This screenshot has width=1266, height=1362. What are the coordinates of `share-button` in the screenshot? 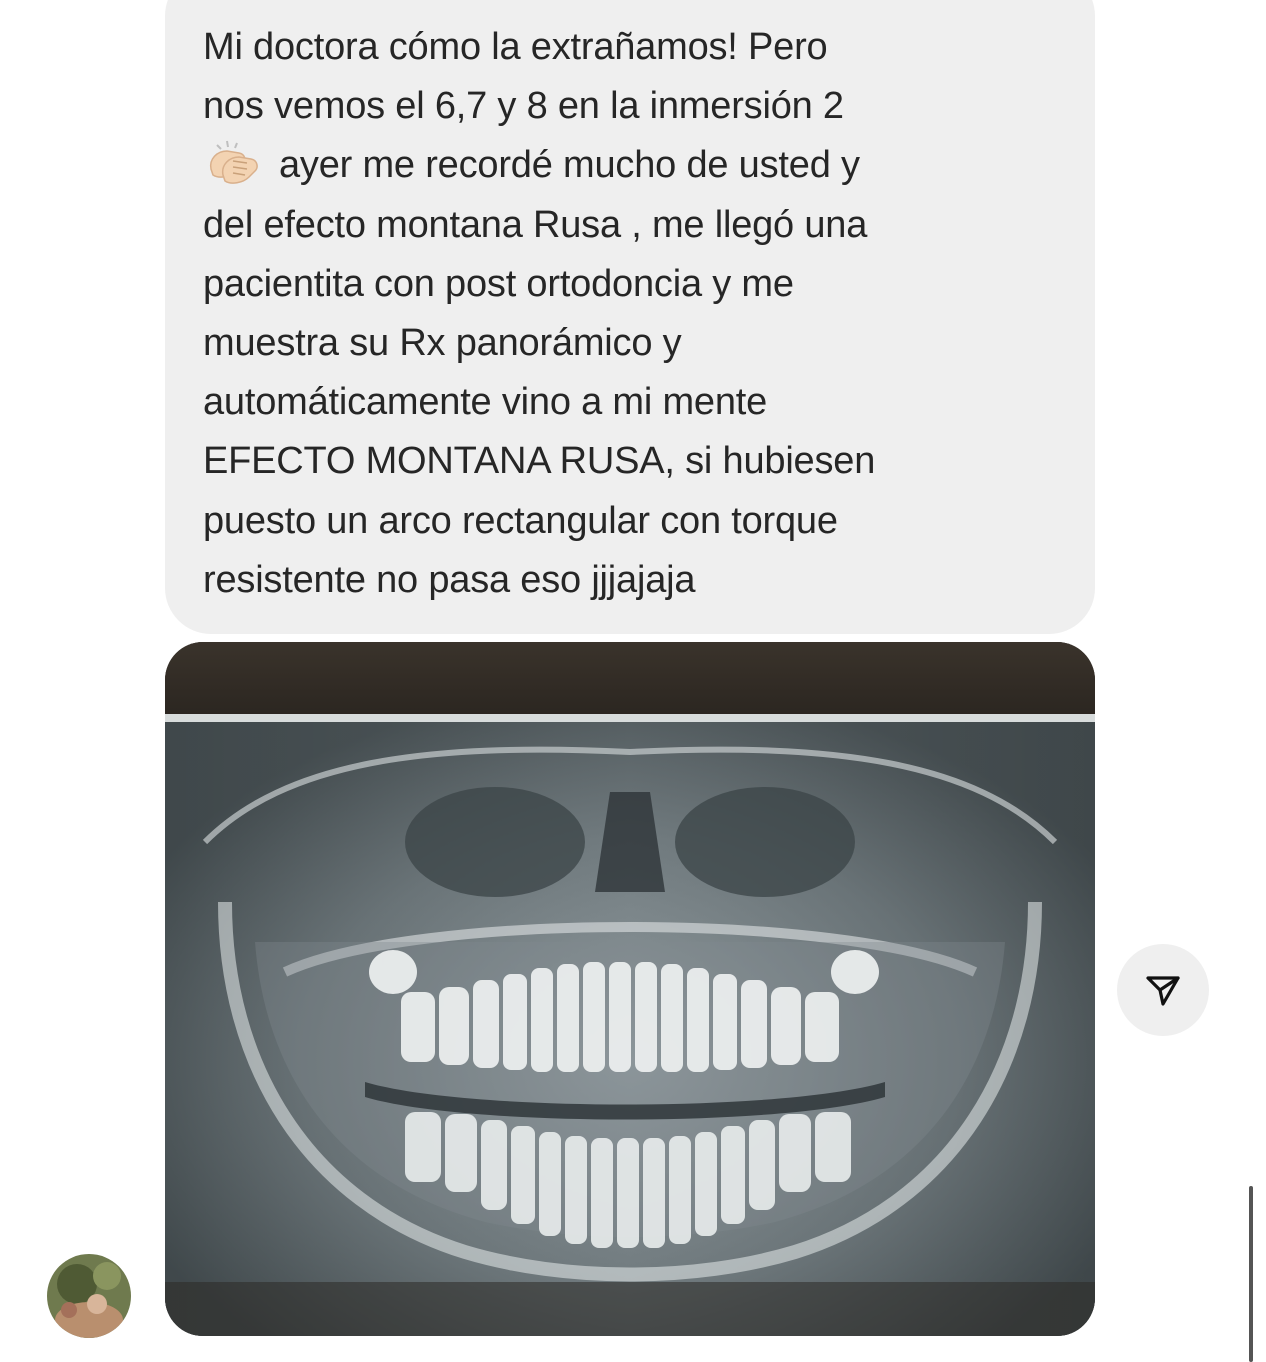 It's located at (1163, 990).